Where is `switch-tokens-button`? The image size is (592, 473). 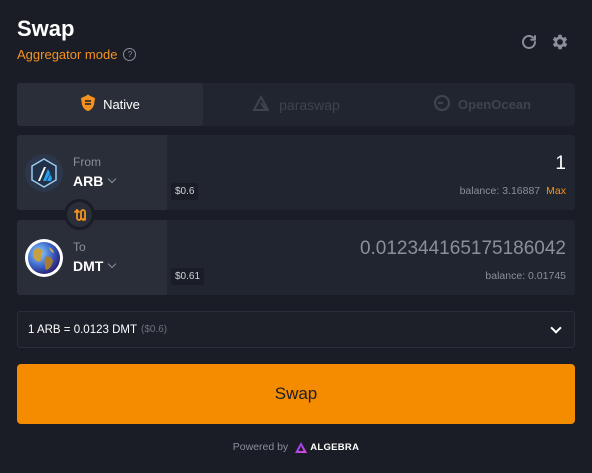 switch-tokens-button is located at coordinates (79, 214).